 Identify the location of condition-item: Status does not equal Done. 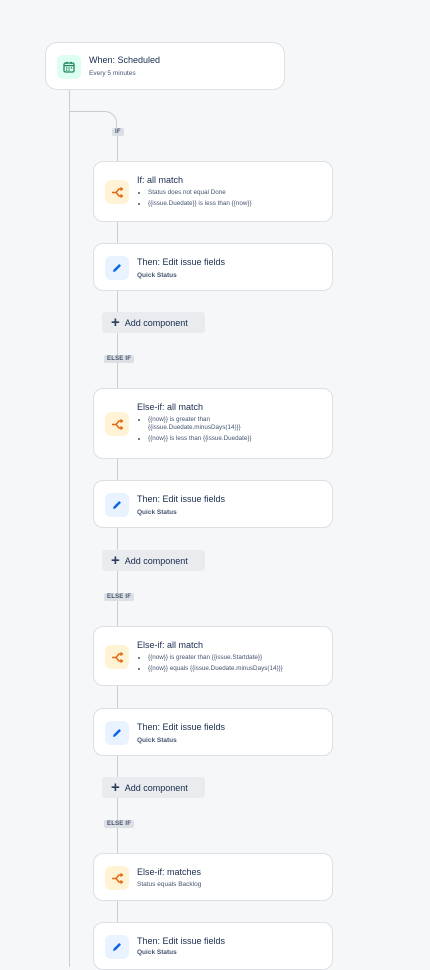
(200, 193).